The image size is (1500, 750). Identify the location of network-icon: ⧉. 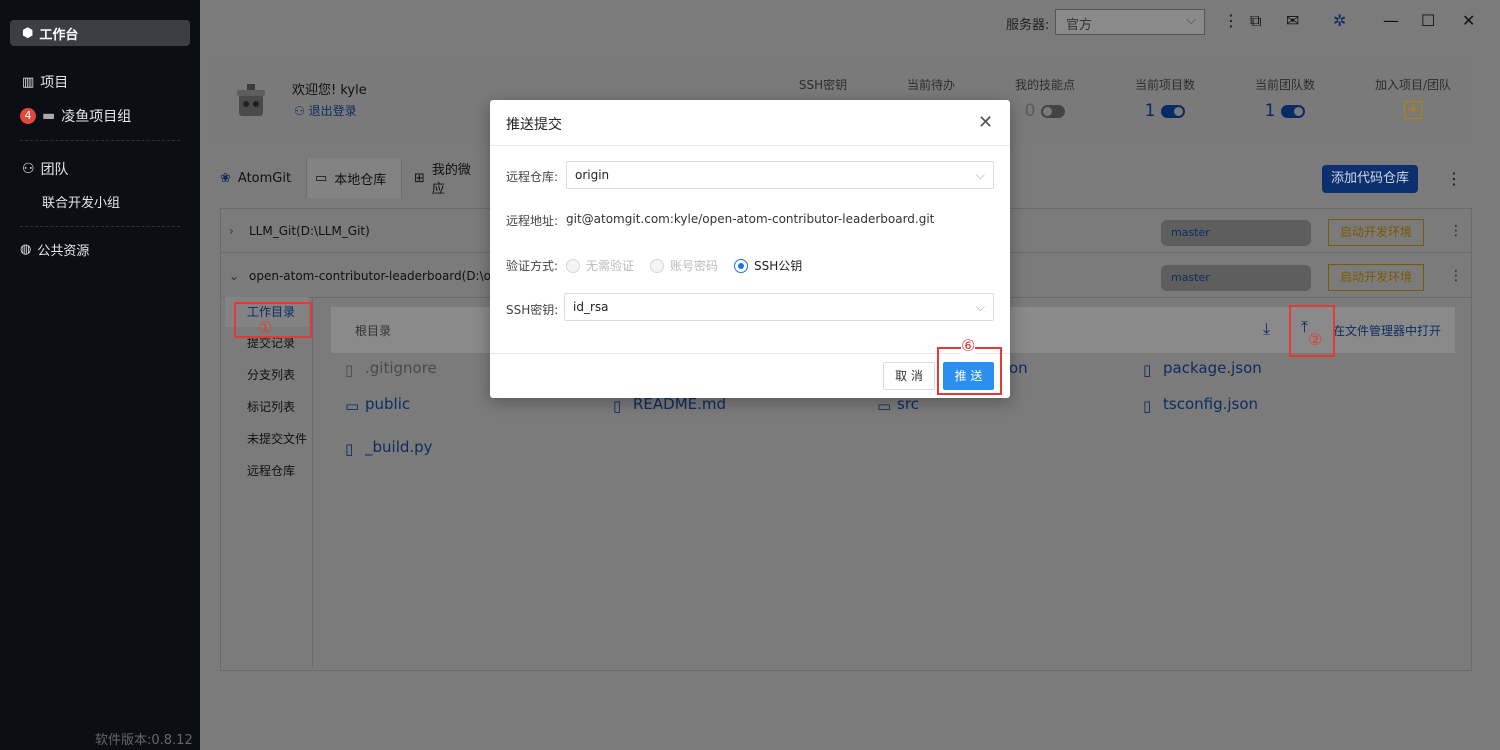
(1255, 21).